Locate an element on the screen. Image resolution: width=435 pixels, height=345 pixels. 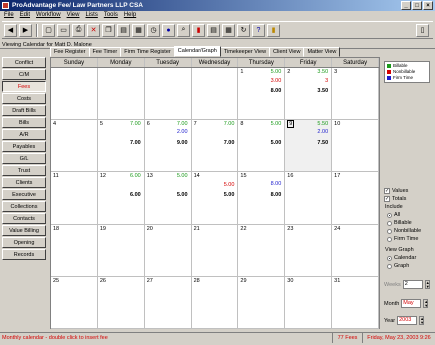
menu-view: View is located at coordinates (73, 15).